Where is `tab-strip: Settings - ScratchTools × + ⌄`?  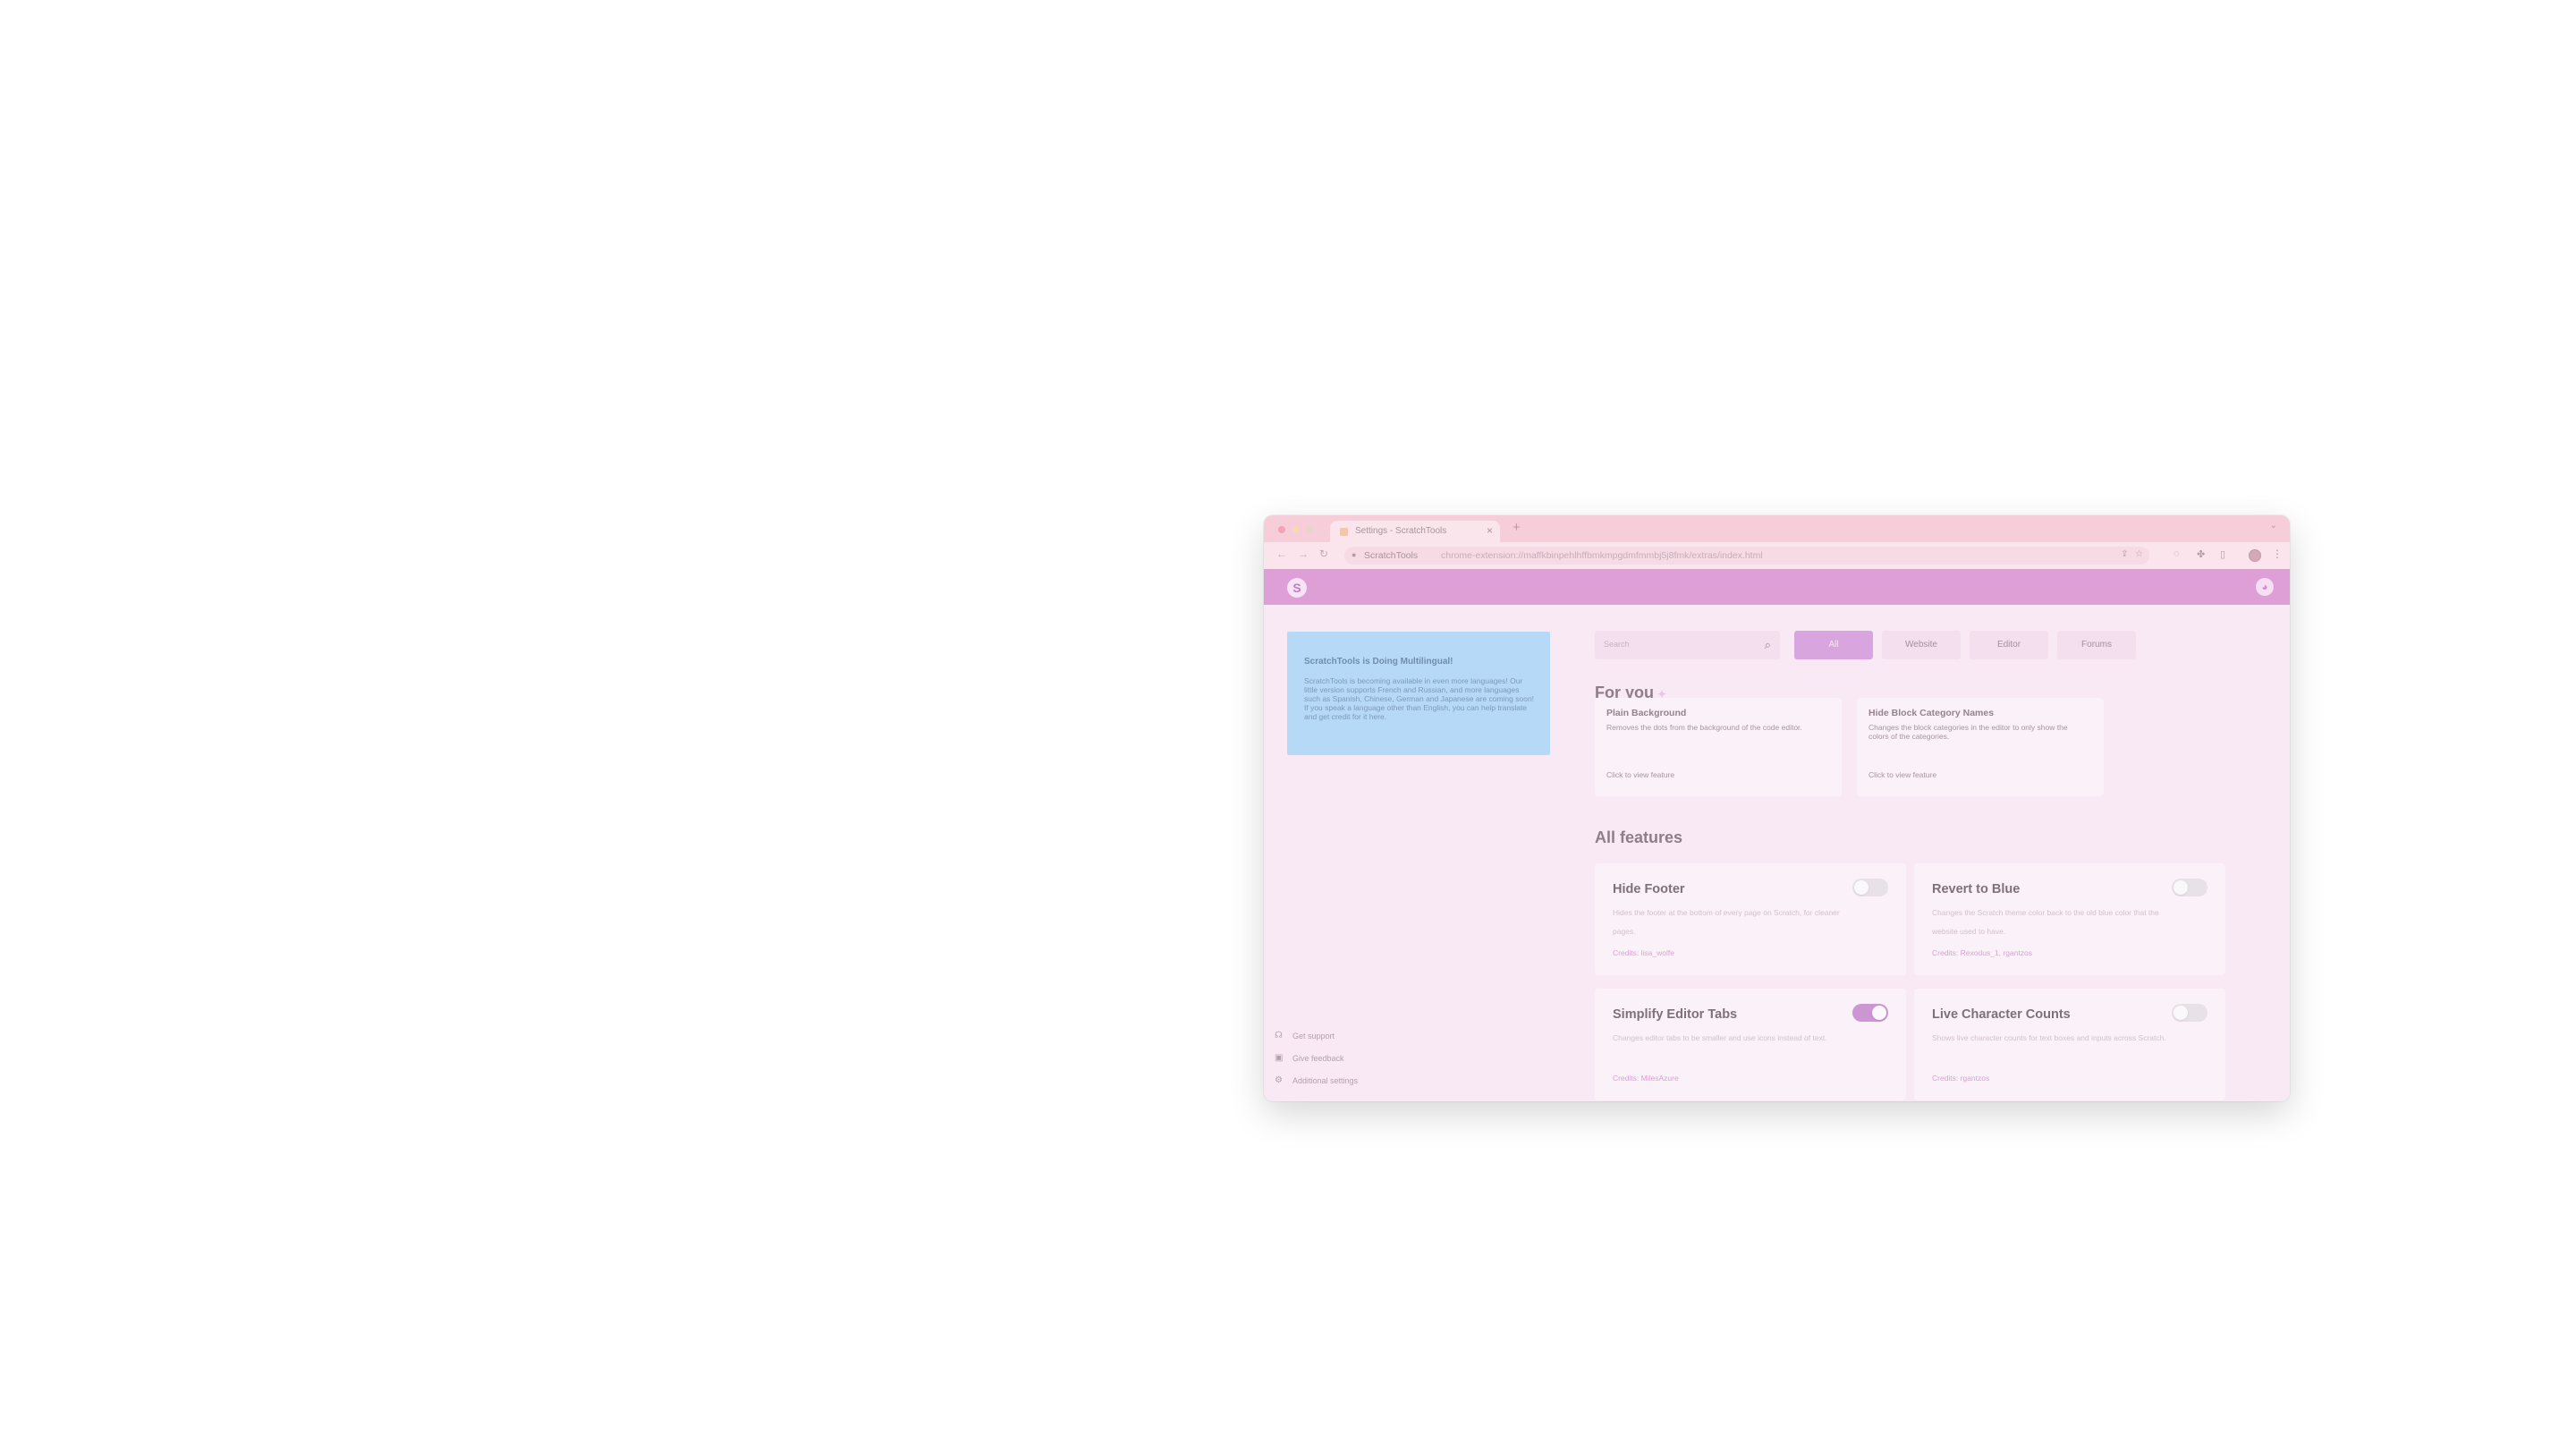
tab-strip: Settings - ScratchTools × + ⌄ is located at coordinates (1777, 528).